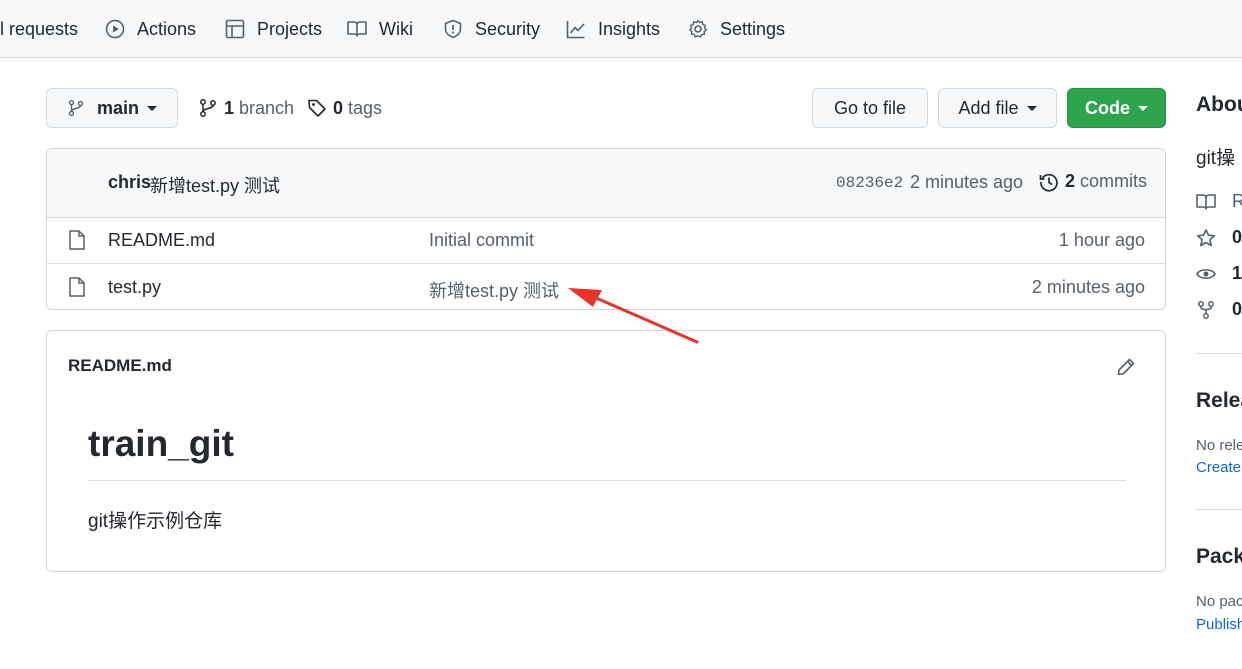 This screenshot has height=669, width=1242. I want to click on commit-sha: 08236e2, so click(869, 183).